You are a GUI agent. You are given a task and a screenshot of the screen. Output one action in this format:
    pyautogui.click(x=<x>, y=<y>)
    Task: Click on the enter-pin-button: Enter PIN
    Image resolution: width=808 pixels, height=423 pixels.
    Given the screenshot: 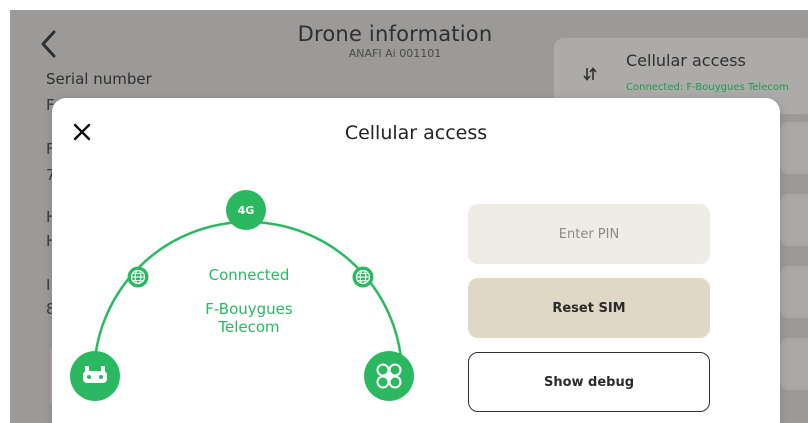 What is the action you would take?
    pyautogui.click(x=589, y=234)
    